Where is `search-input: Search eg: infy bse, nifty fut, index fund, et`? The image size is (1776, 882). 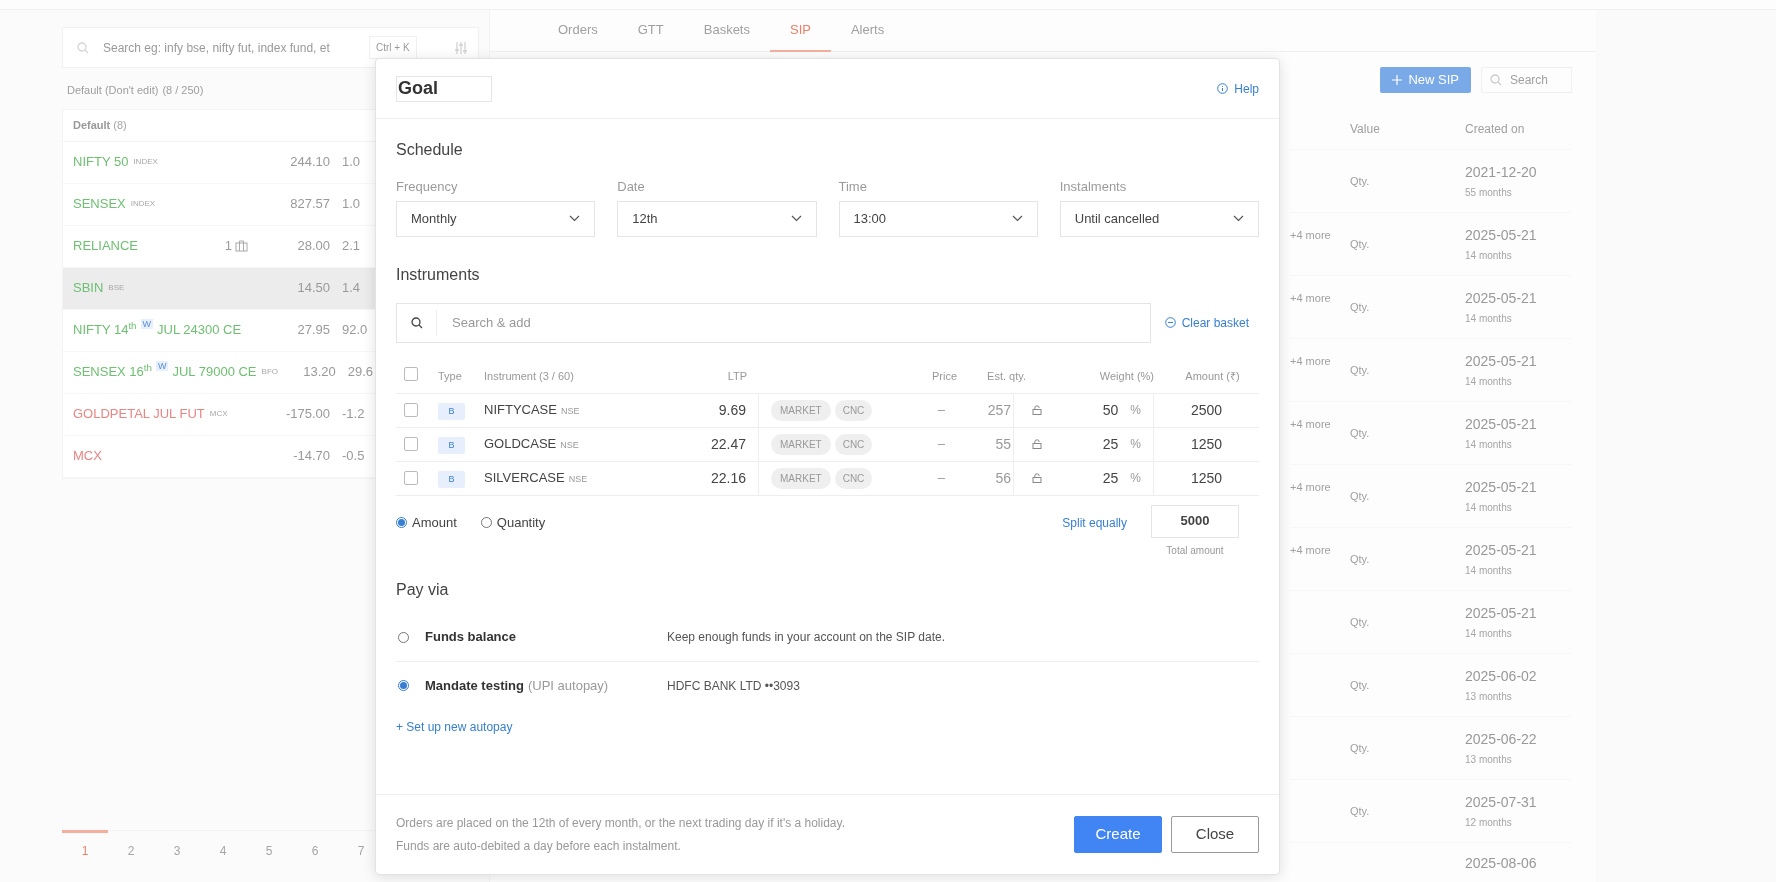
search-input: Search eg: infy bse, nifty fut, index fund, et is located at coordinates (234, 47).